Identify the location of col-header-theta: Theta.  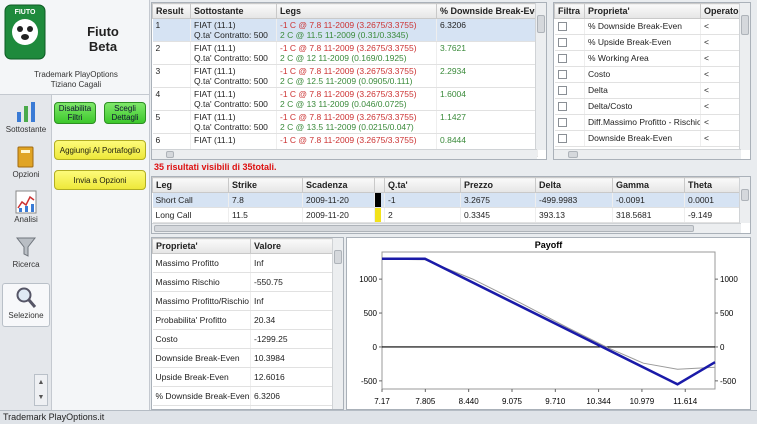
(713, 185).